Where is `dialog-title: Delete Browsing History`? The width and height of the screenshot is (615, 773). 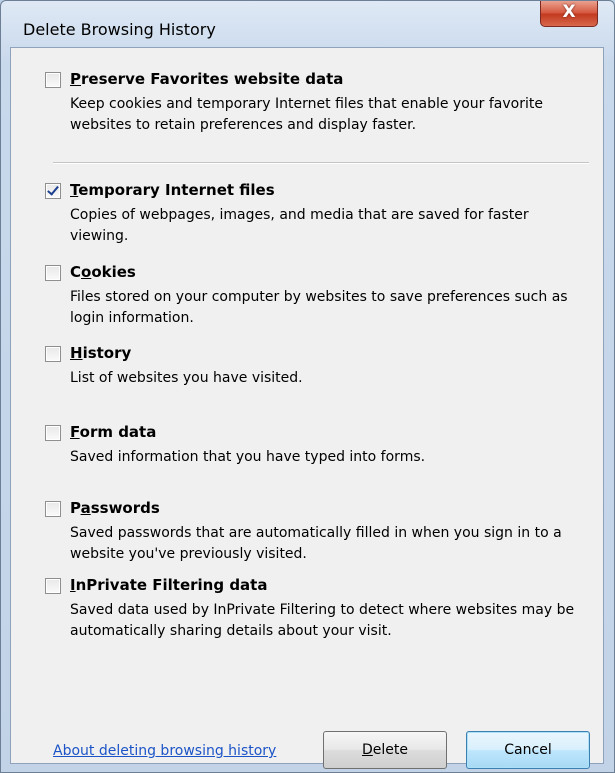
dialog-title: Delete Browsing History is located at coordinates (119, 29).